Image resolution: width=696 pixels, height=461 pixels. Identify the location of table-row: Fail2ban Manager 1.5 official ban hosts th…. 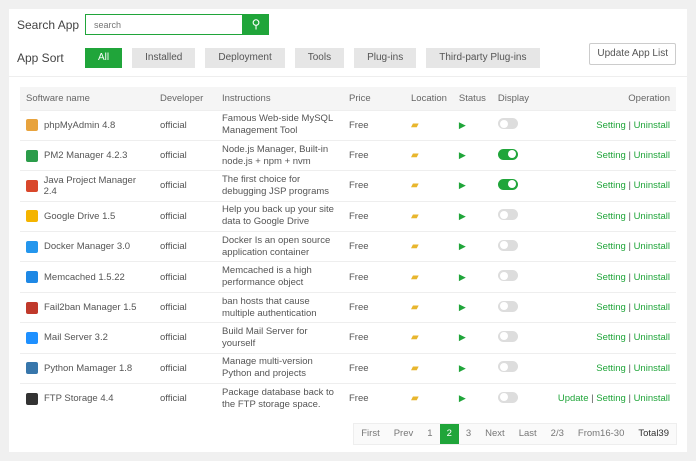
(348, 307).